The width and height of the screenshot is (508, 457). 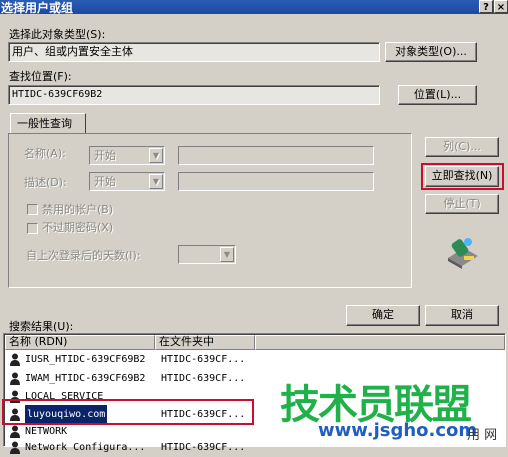 What do you see at coordinates (462, 204) in the screenshot?
I see `stop-button: 停止(T)` at bounding box center [462, 204].